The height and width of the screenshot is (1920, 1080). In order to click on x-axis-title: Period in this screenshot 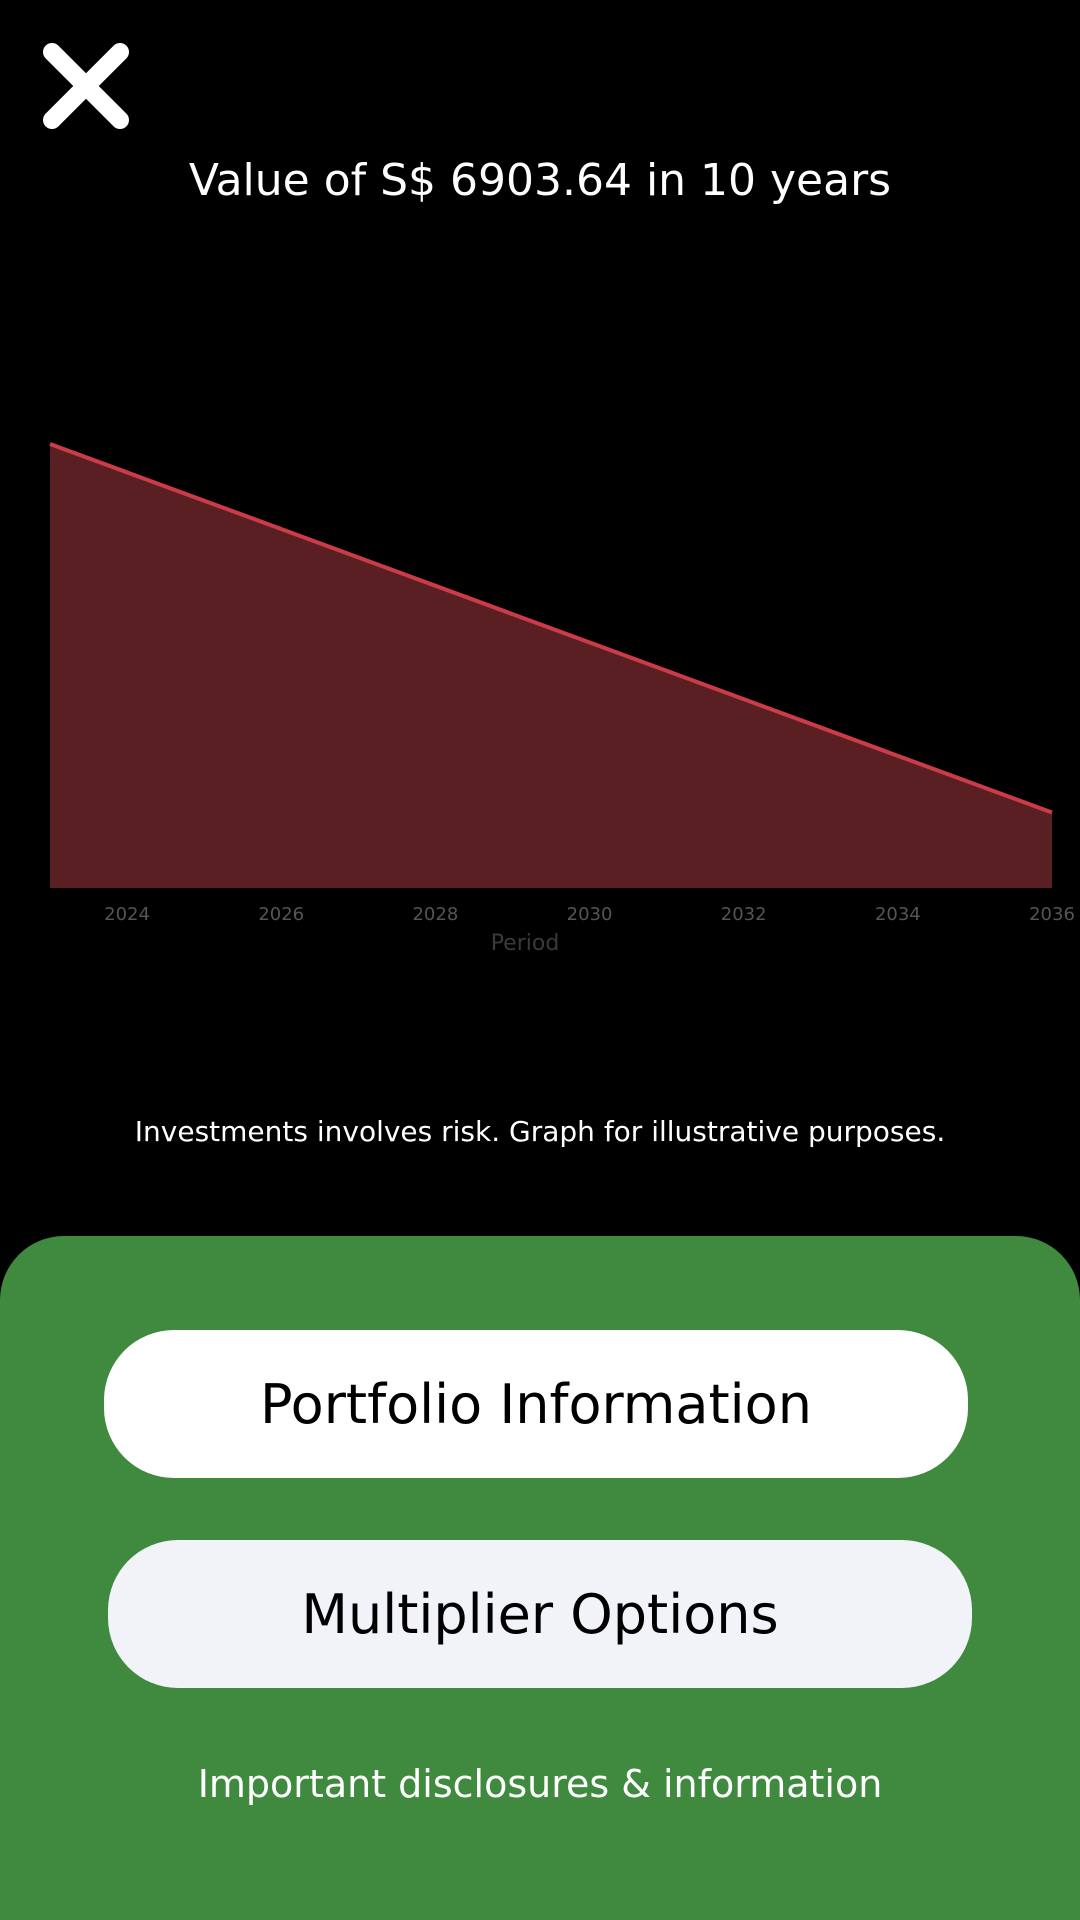, I will do `click(525, 943)`.